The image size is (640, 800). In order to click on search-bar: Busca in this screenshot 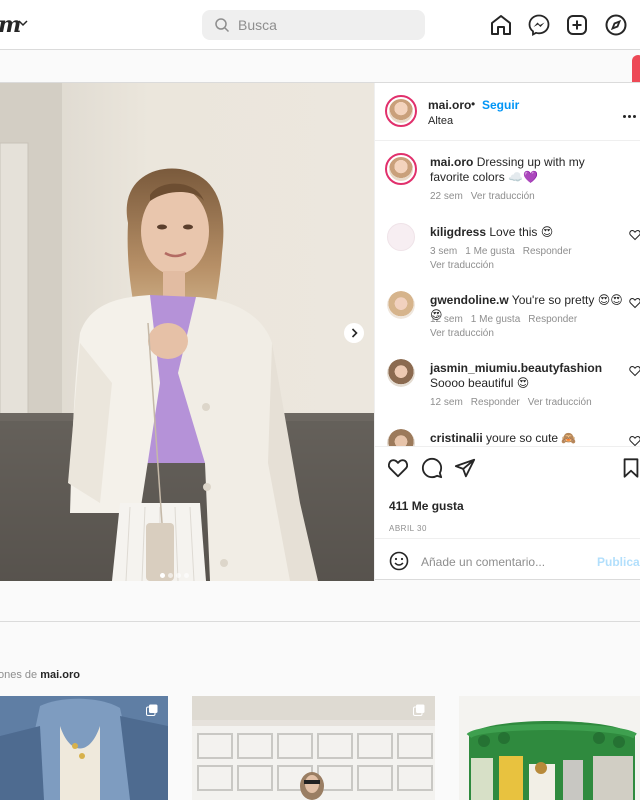, I will do `click(313, 25)`.